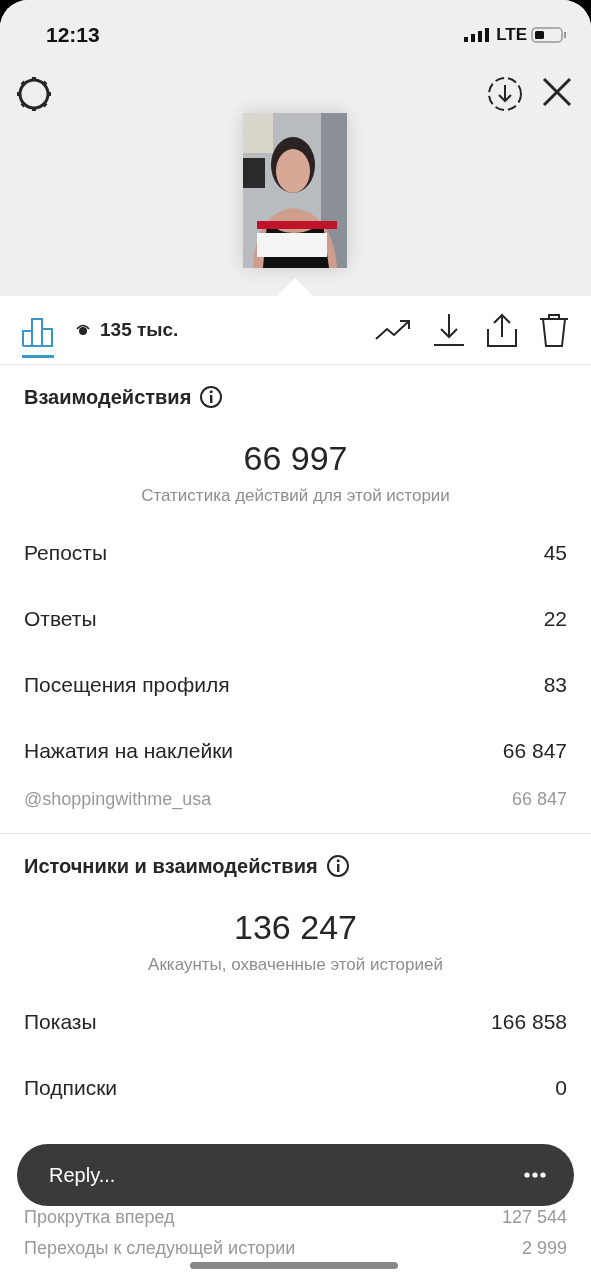 The image size is (591, 1280). Describe the element at coordinates (60, 1022) in the screenshot. I see `metric-label: Показы` at that location.